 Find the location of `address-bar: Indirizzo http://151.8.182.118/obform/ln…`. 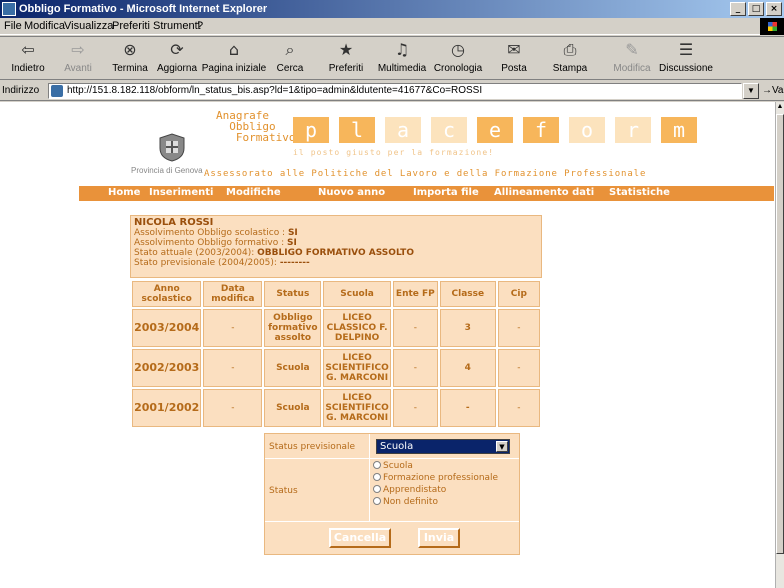

address-bar: Indirizzo http://151.8.182.118/obform/ln… is located at coordinates (392, 91).